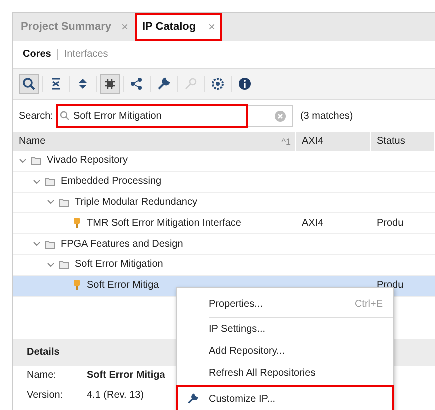 Image resolution: width=435 pixels, height=410 pixels. What do you see at coordinates (164, 223) in the screenshot?
I see `tree-item-label: TMR Soft Error Mitigation Interface` at bounding box center [164, 223].